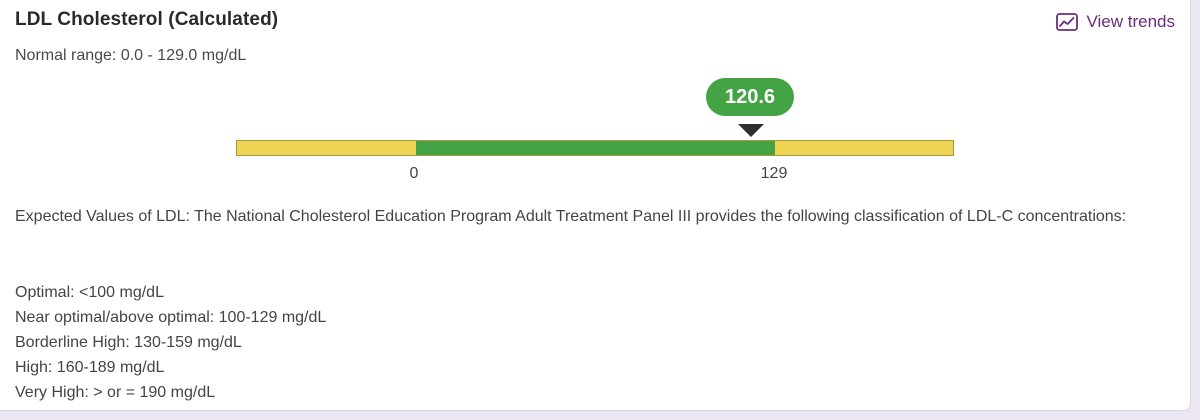 The width and height of the screenshot is (1200, 420). What do you see at coordinates (326, 148) in the screenshot?
I see `gauge-below-range-segment` at bounding box center [326, 148].